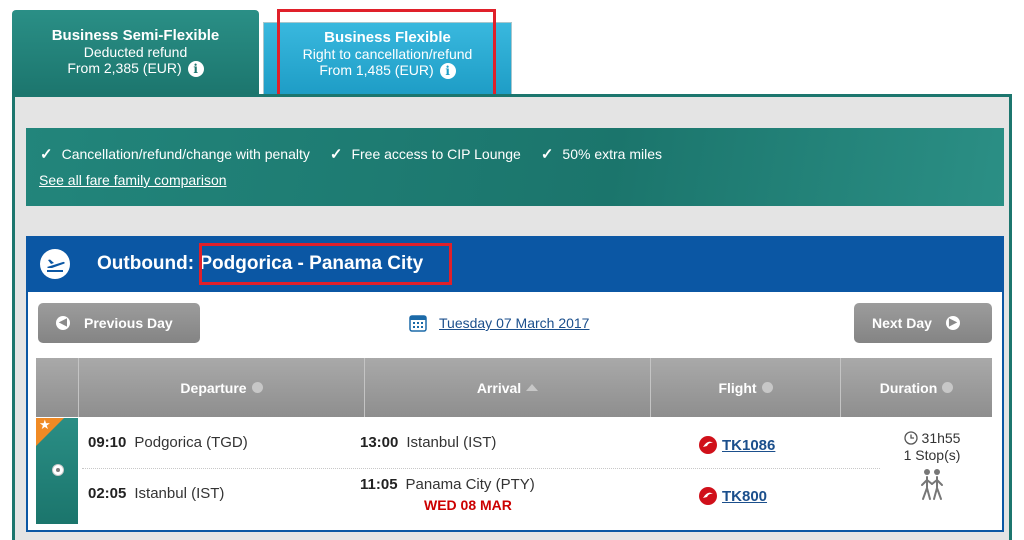 This screenshot has width=1024, height=540. I want to click on previous-day-button: ◀ Previous Day, so click(119, 323).